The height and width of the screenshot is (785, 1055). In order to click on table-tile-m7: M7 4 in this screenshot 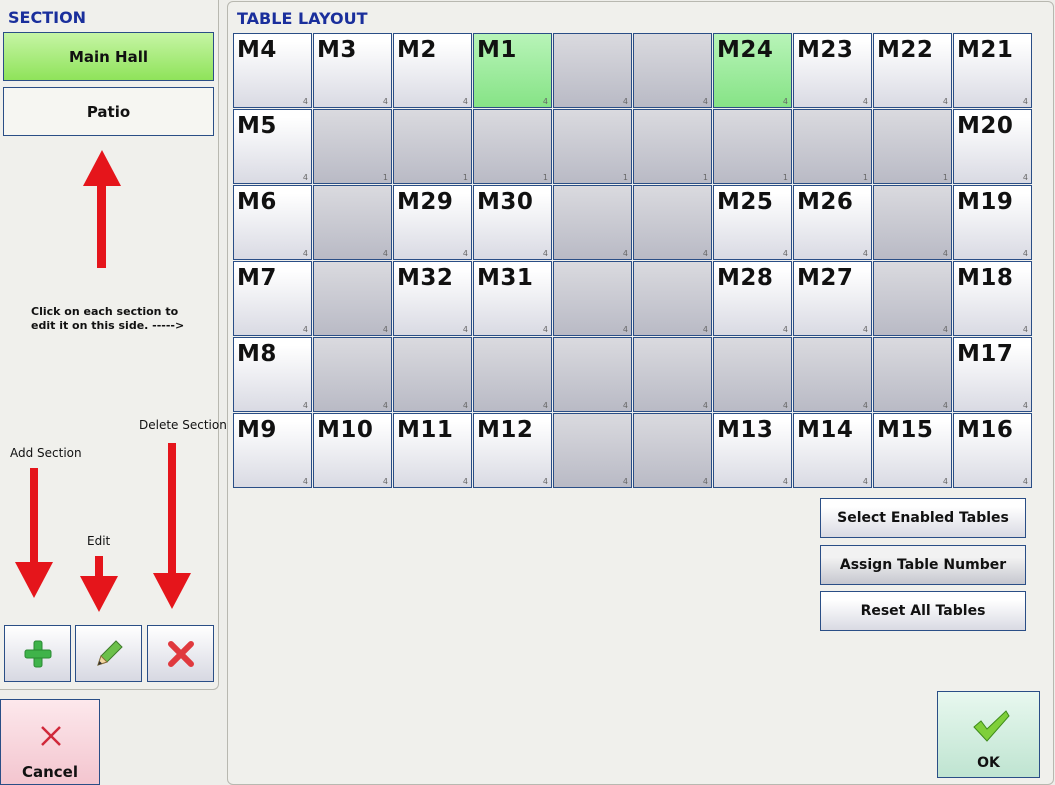, I will do `click(272, 298)`.